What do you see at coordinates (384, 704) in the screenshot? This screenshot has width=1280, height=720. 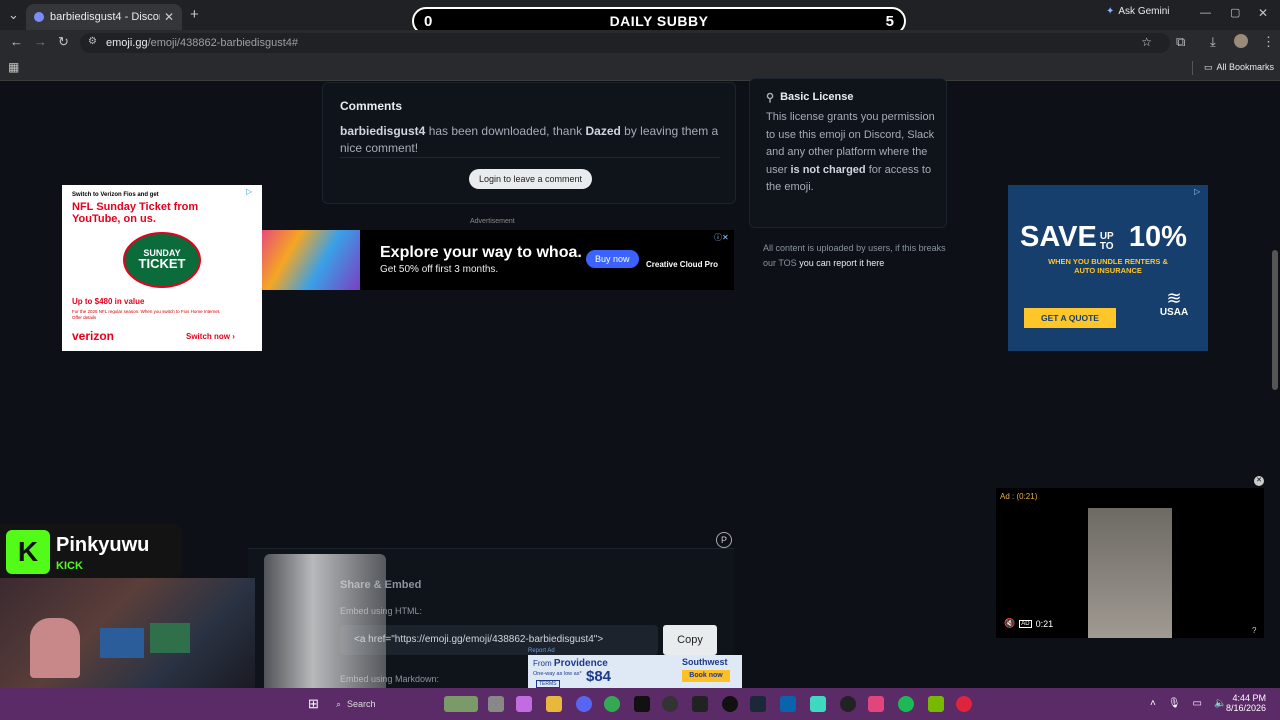 I see `taskbar-search: ⌕ Search` at bounding box center [384, 704].